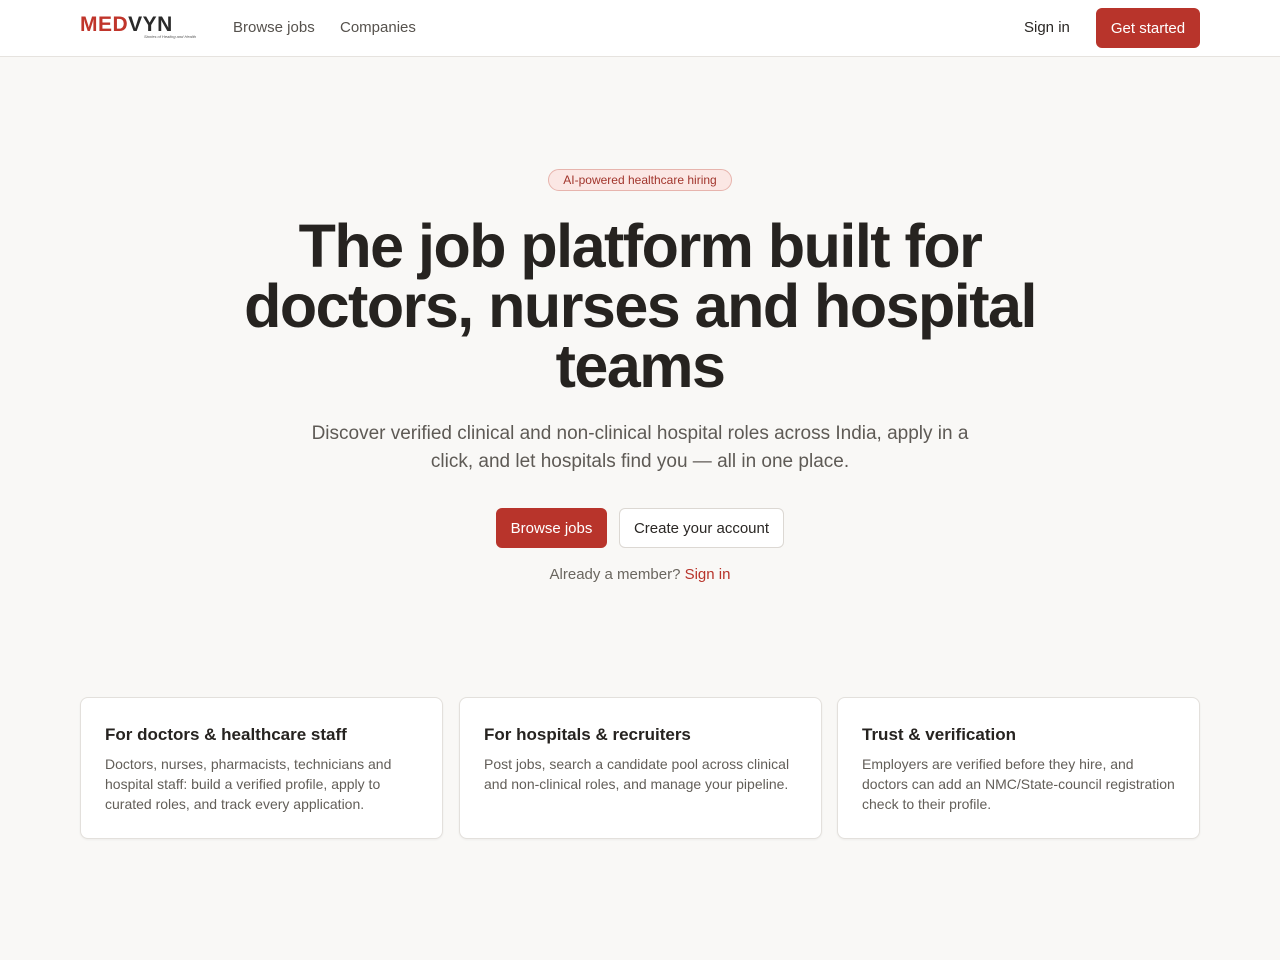 Image resolution: width=1280 pixels, height=960 pixels. What do you see at coordinates (274, 28) in the screenshot?
I see `nav-browse-jobs: Browse jobs` at bounding box center [274, 28].